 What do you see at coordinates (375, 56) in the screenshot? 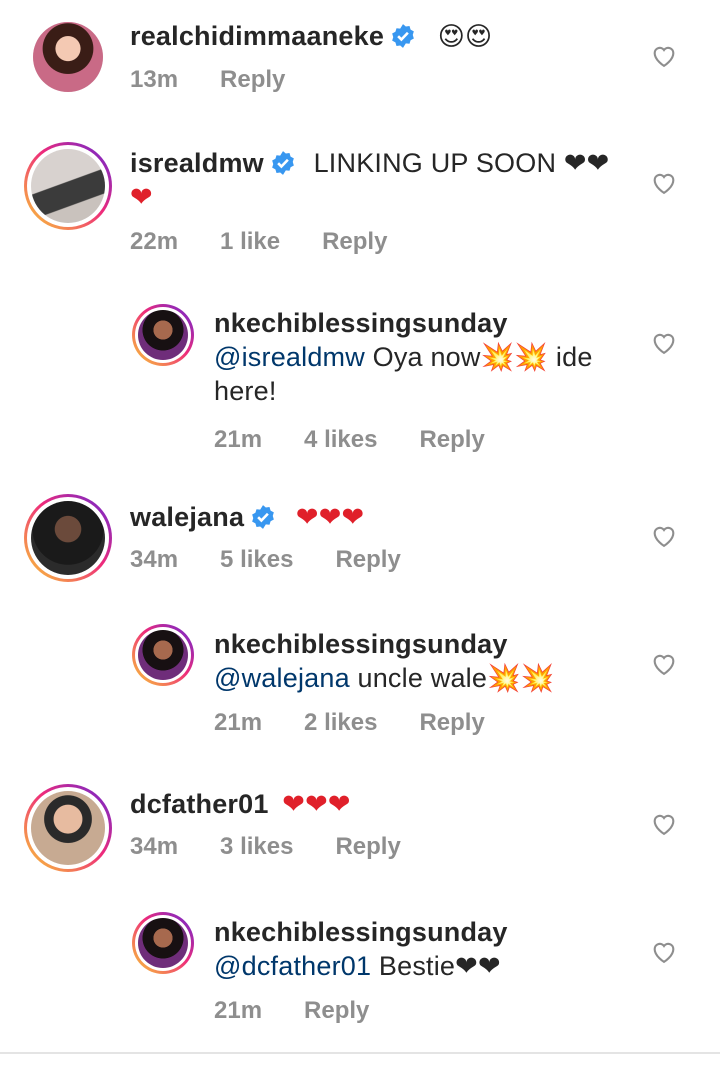
I see `comment-body: realchidimmaaneke 😍😍 13m Reply` at bounding box center [375, 56].